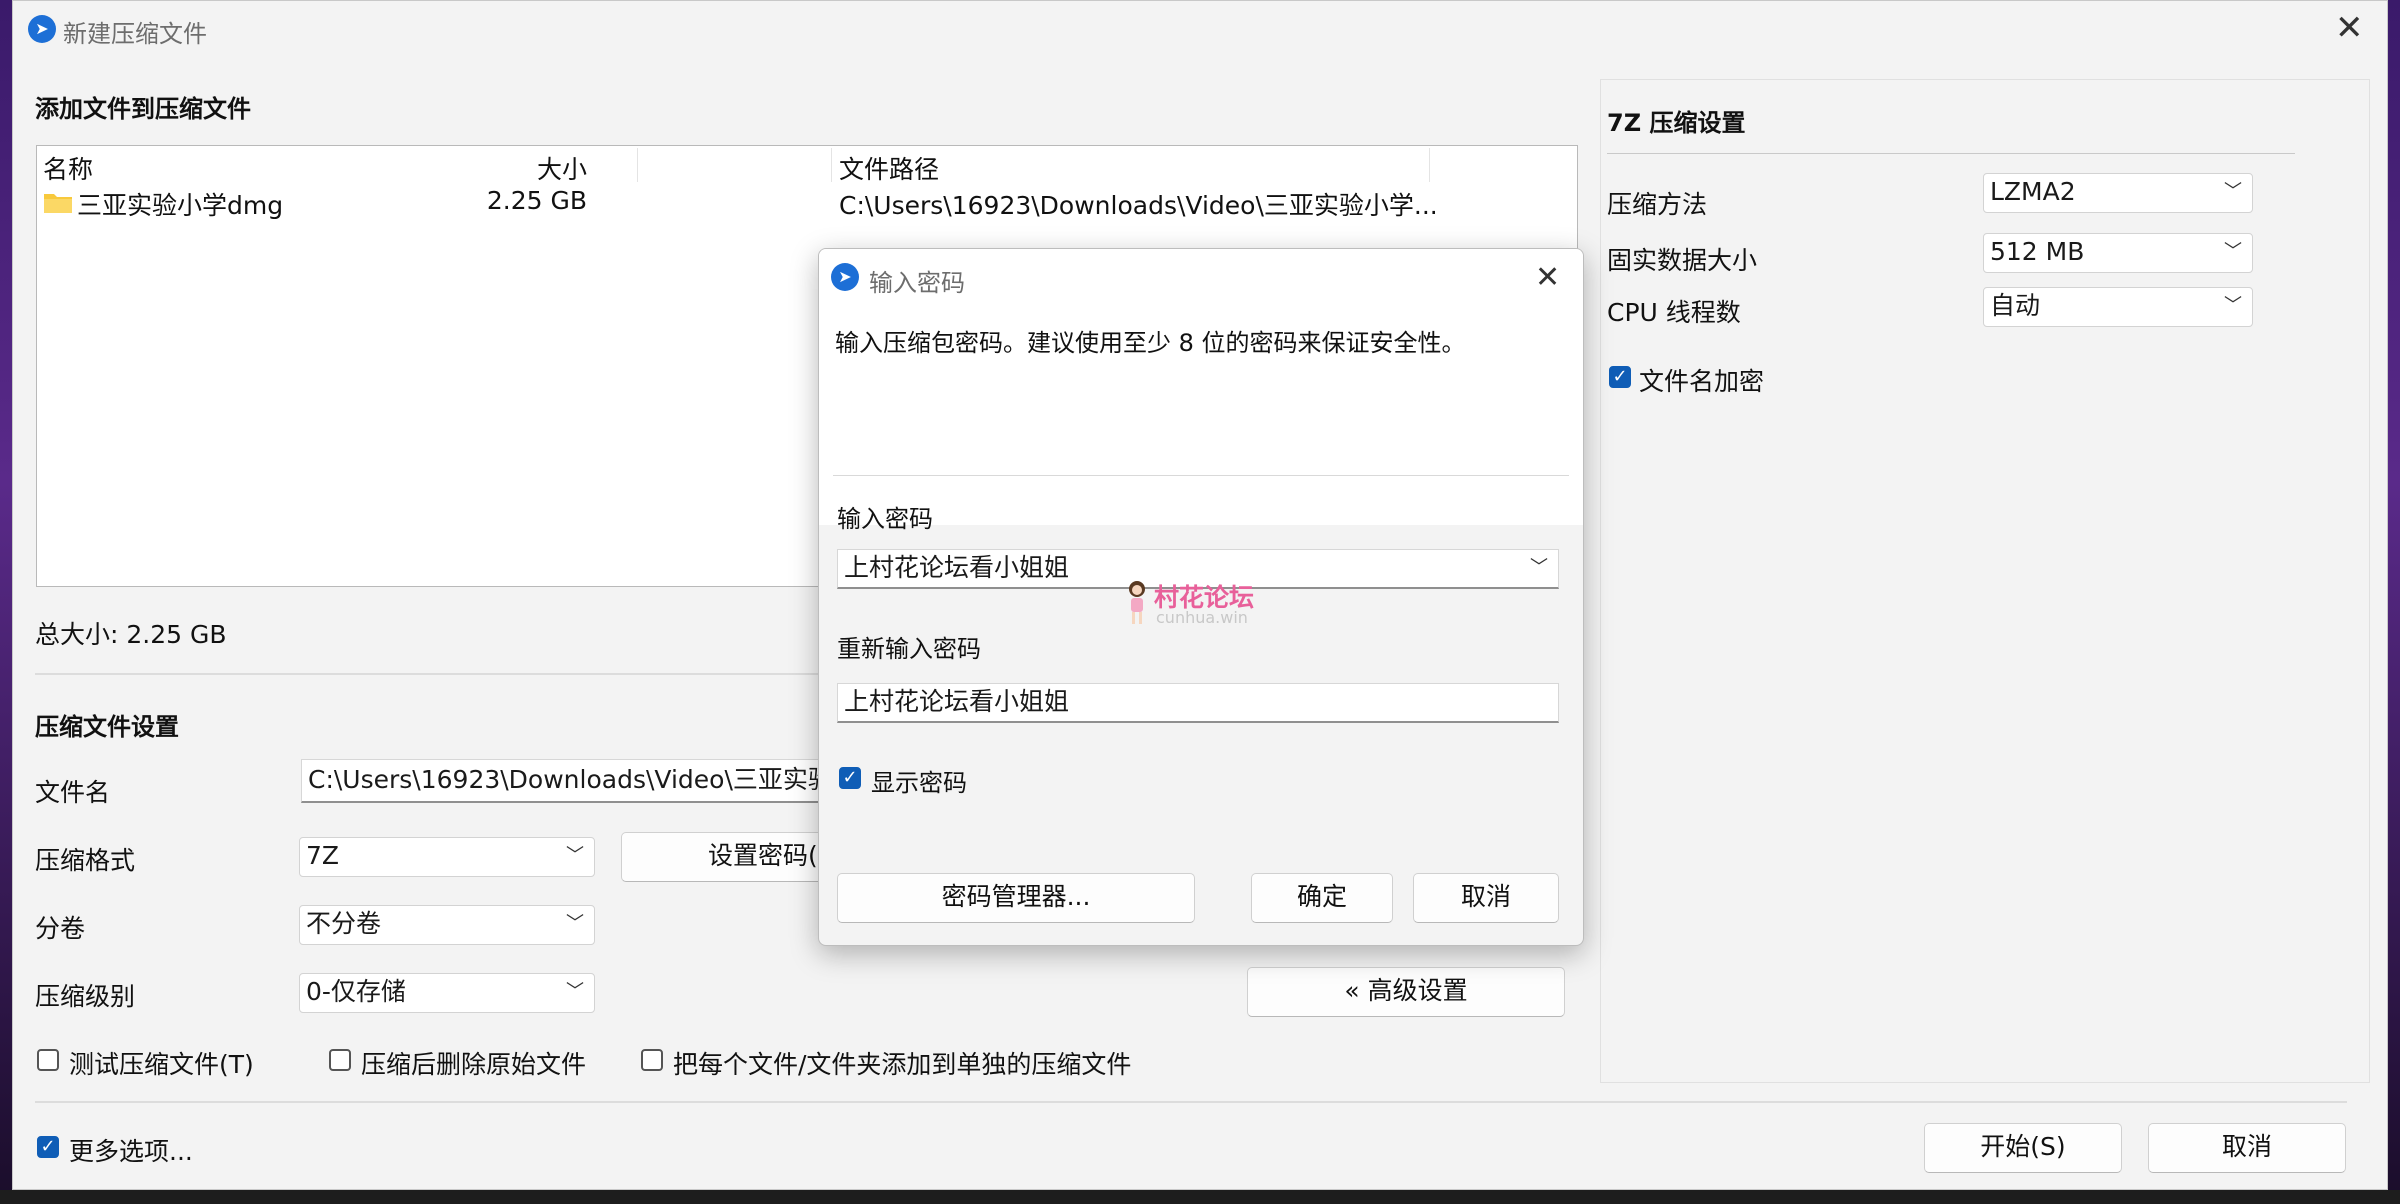 The height and width of the screenshot is (1204, 2400). I want to click on cancel-button: 取消, so click(2247, 1148).